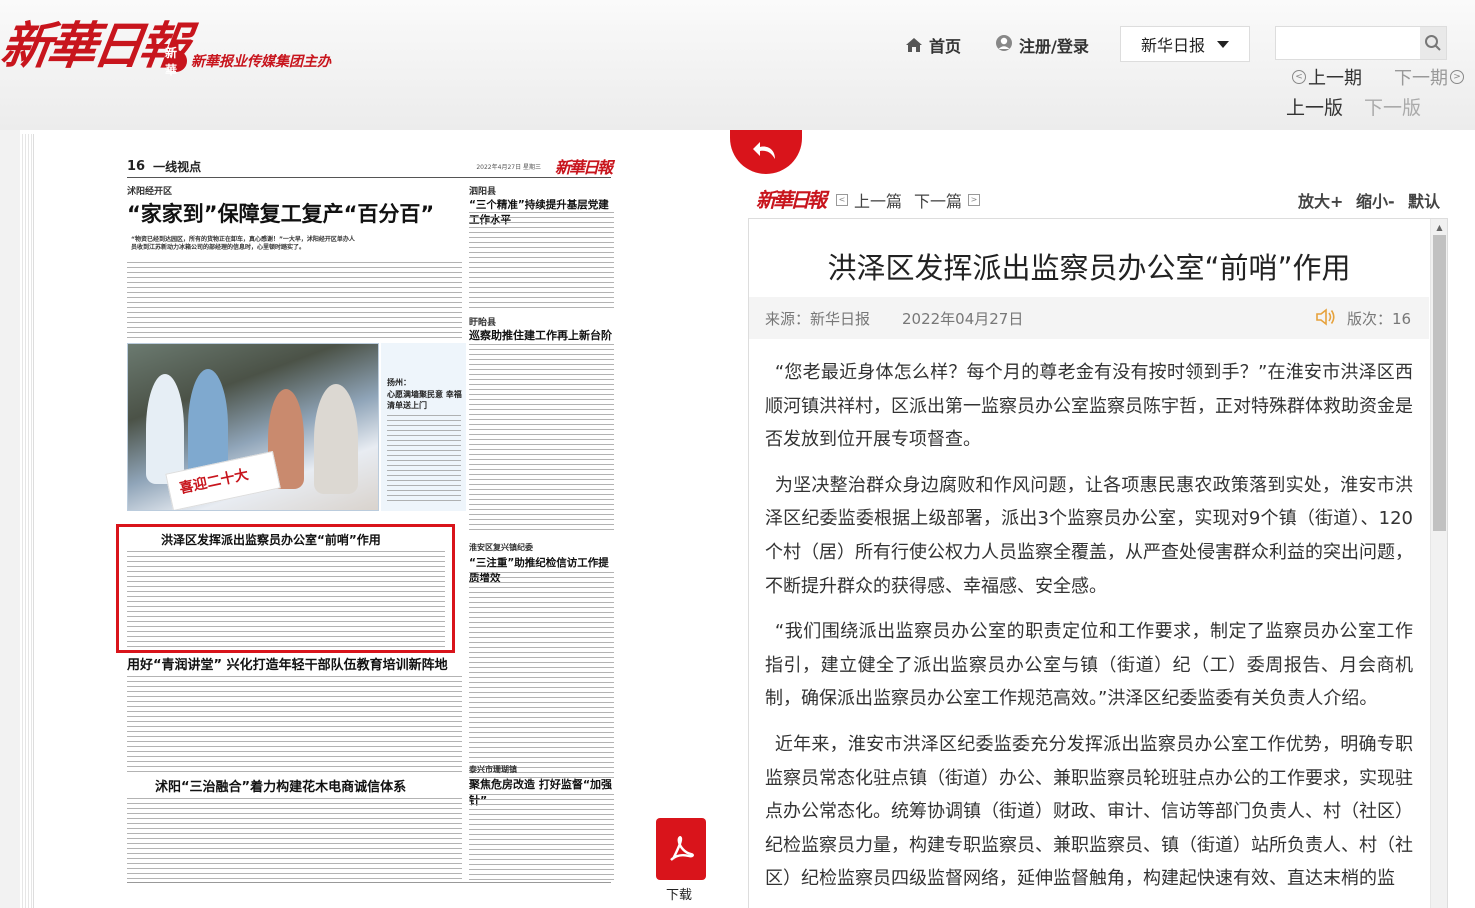 This screenshot has height=908, width=1475. Describe the element at coordinates (1004, 45) in the screenshot. I see `user-icon` at that location.